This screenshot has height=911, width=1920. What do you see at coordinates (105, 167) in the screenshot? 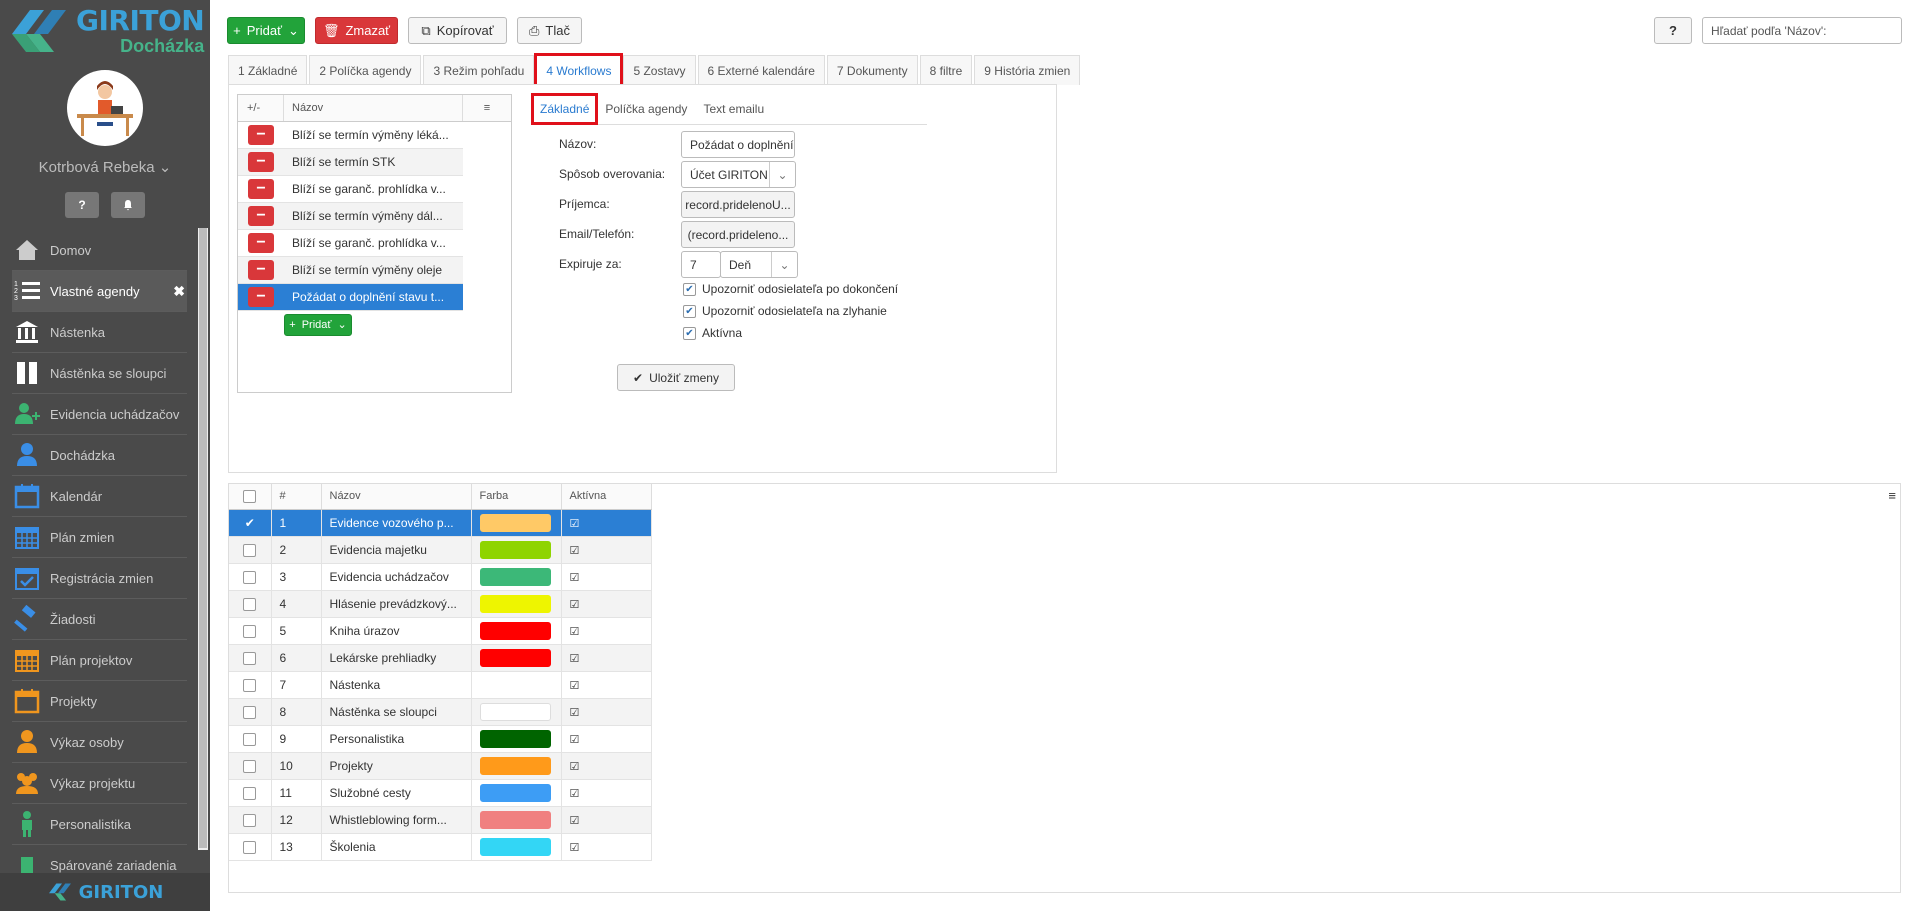
I see `user-menu: Kotrbová Rebeka ⌄` at bounding box center [105, 167].